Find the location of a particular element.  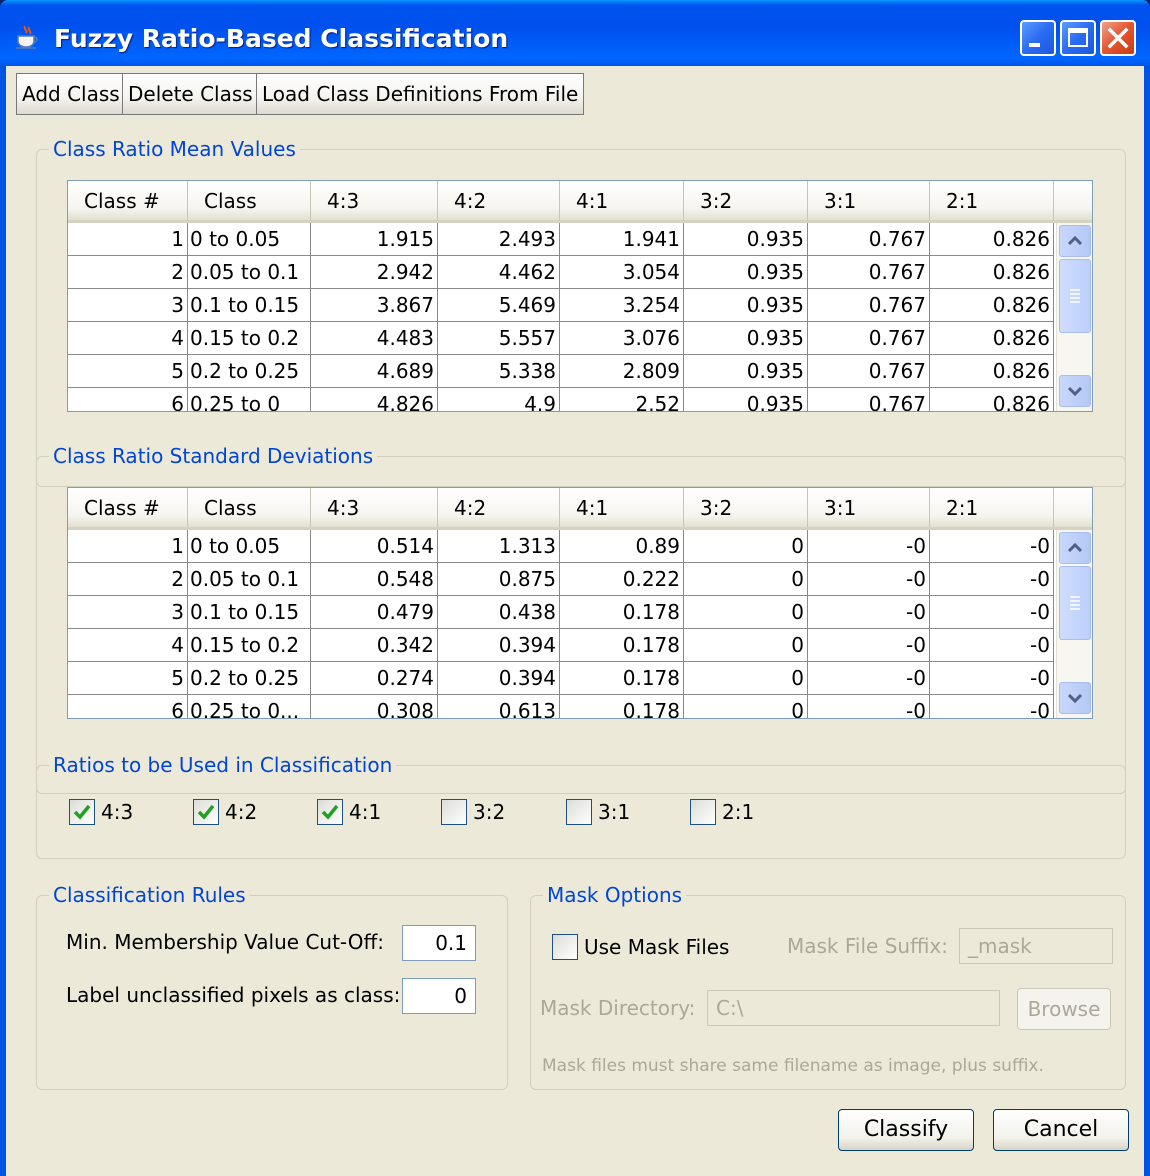

table-cell: 0.25 to 0 is located at coordinates (249, 399).